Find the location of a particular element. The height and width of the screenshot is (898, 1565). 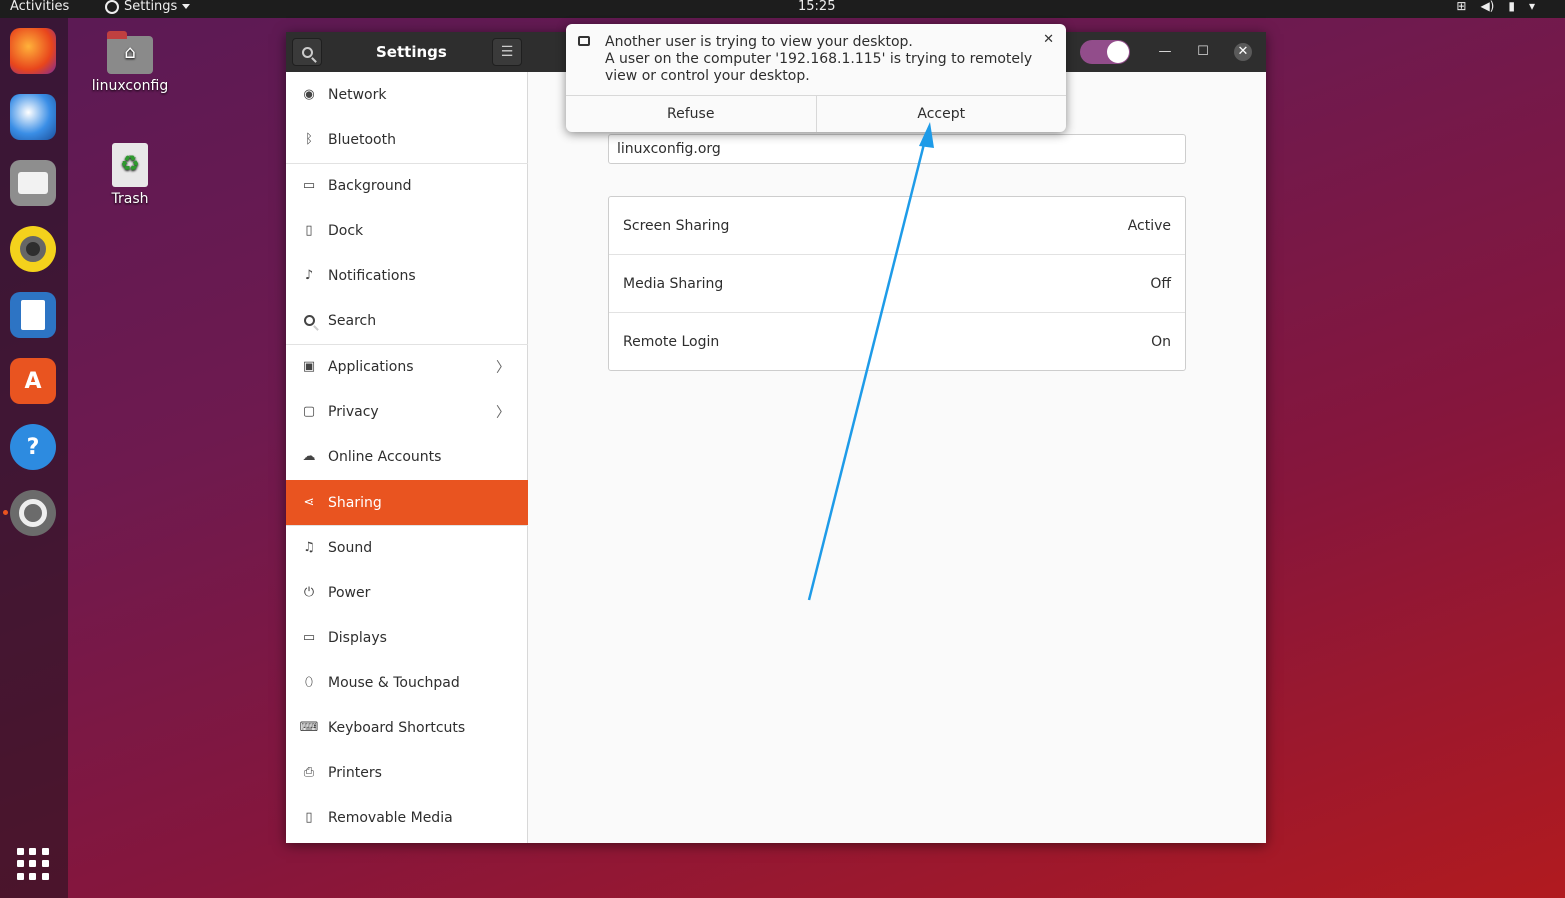

bluetooth-icon: ᛒ is located at coordinates (309, 139).